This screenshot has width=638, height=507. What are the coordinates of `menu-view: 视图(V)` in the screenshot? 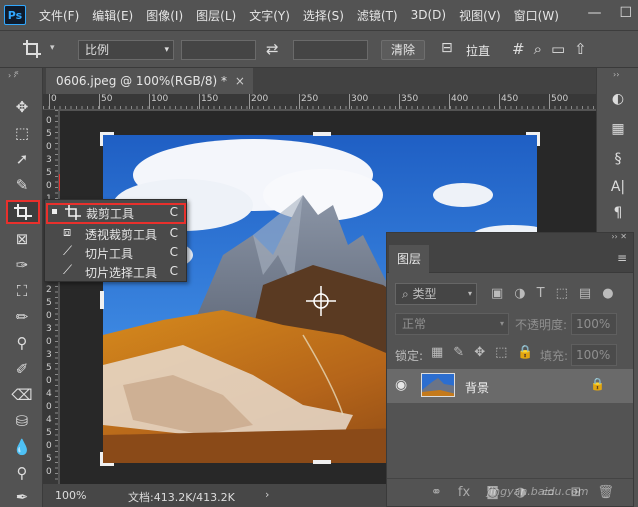 It's located at (480, 15).